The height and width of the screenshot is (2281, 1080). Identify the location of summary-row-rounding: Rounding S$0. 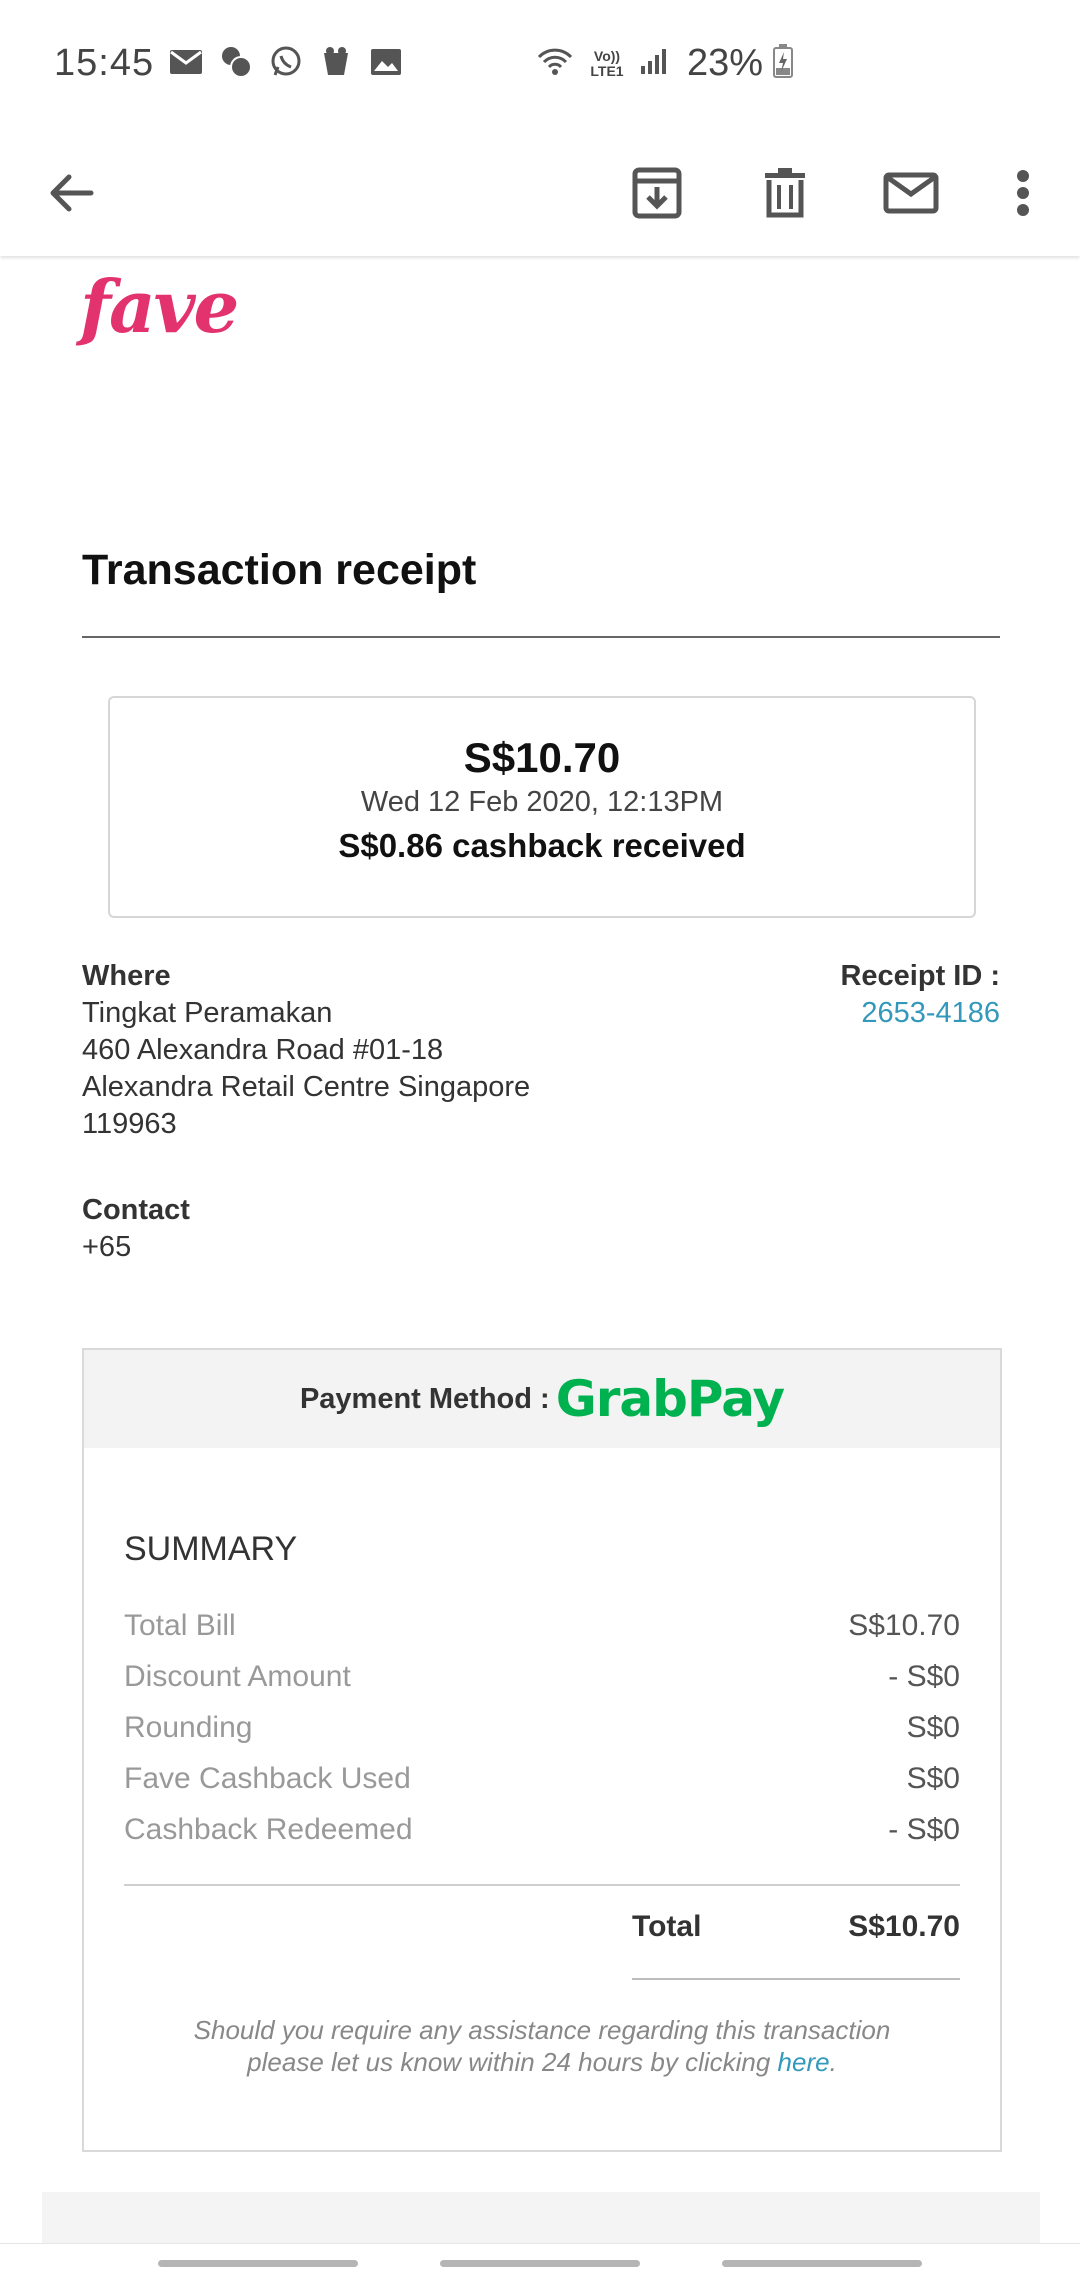
(542, 1727).